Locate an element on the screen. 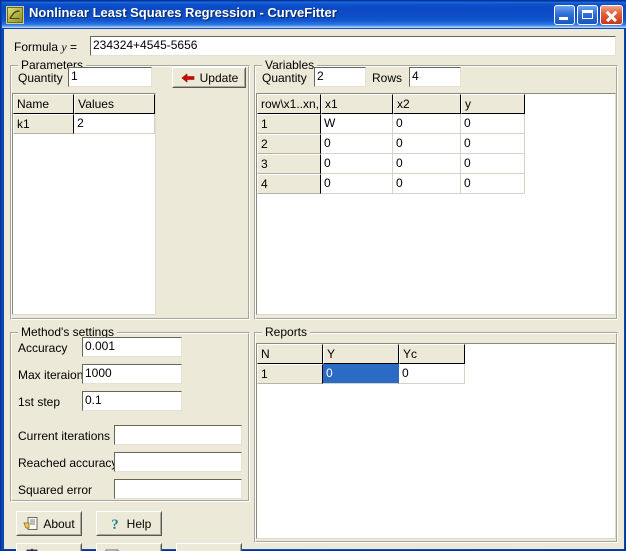  exit-door-icon is located at coordinates (32, 549).